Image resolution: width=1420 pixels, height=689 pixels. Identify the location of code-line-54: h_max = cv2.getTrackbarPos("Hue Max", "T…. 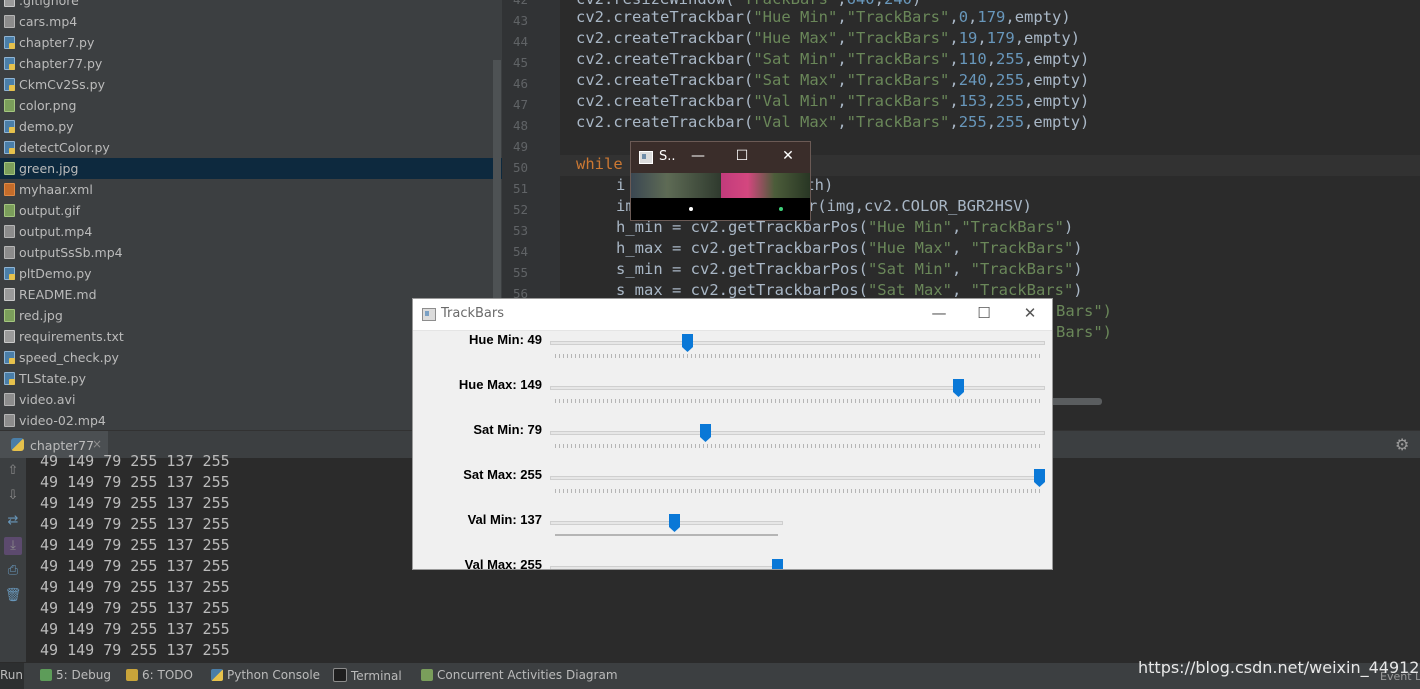
(849, 248).